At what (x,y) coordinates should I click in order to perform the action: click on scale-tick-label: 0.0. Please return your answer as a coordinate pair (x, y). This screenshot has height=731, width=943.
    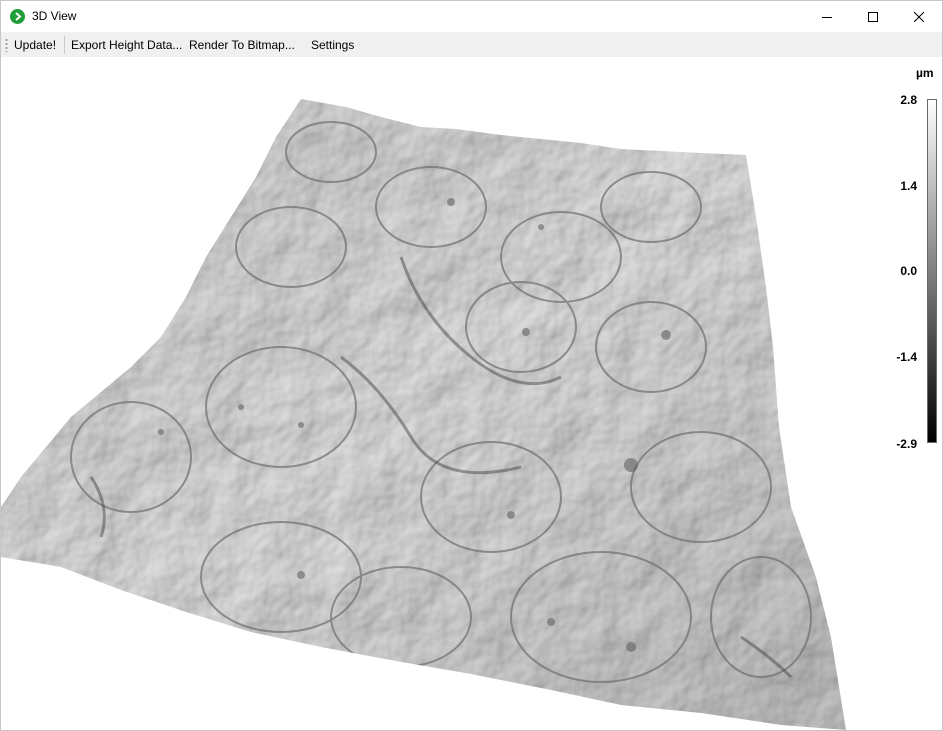
    Looking at the image, I should click on (908, 271).